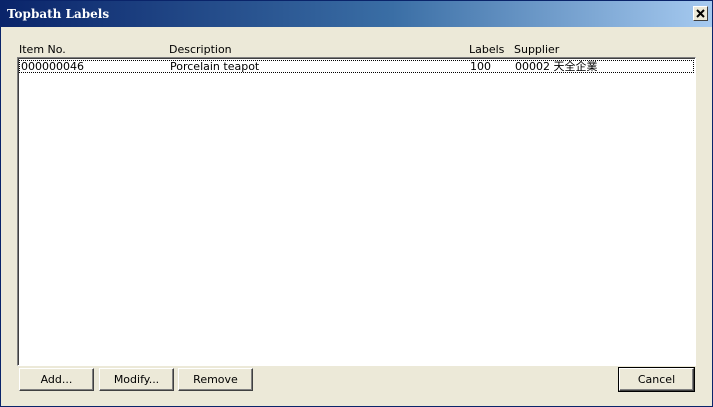 The height and width of the screenshot is (407, 713). I want to click on row-description: Porcelain teapot, so click(215, 66).